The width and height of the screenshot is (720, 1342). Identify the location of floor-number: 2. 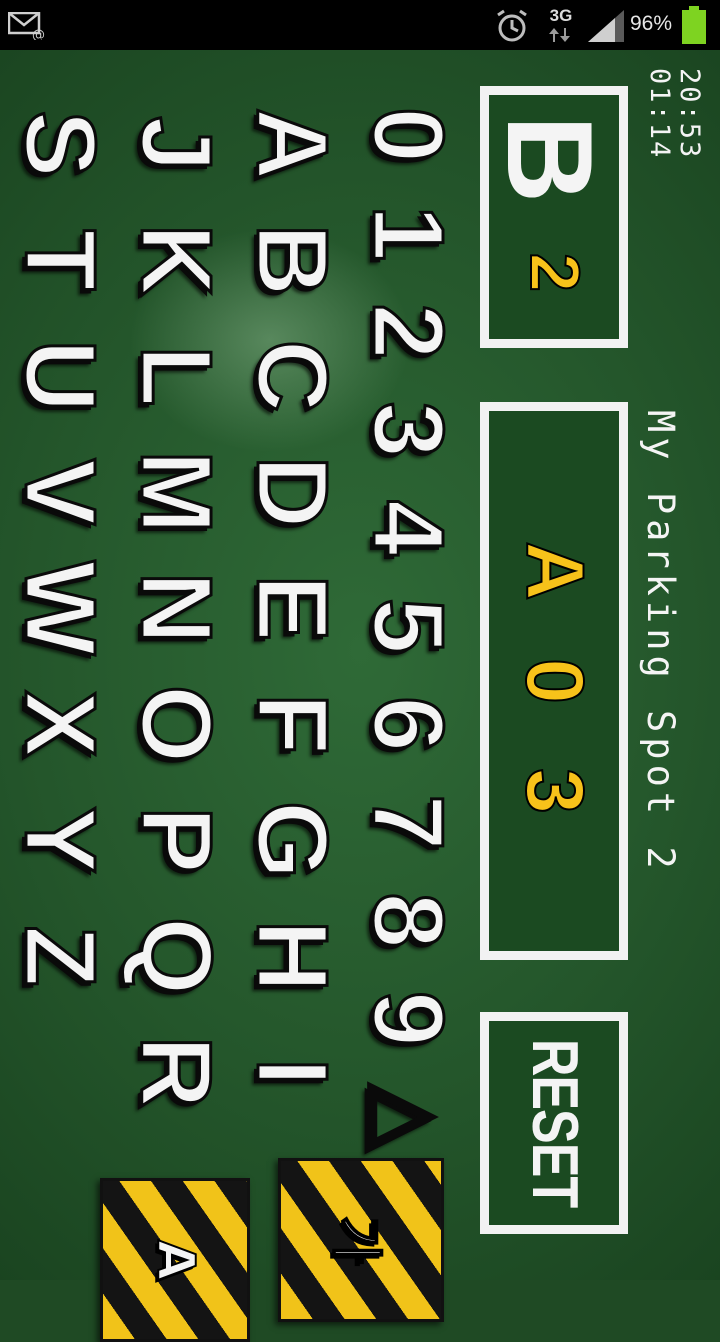
(555, 272).